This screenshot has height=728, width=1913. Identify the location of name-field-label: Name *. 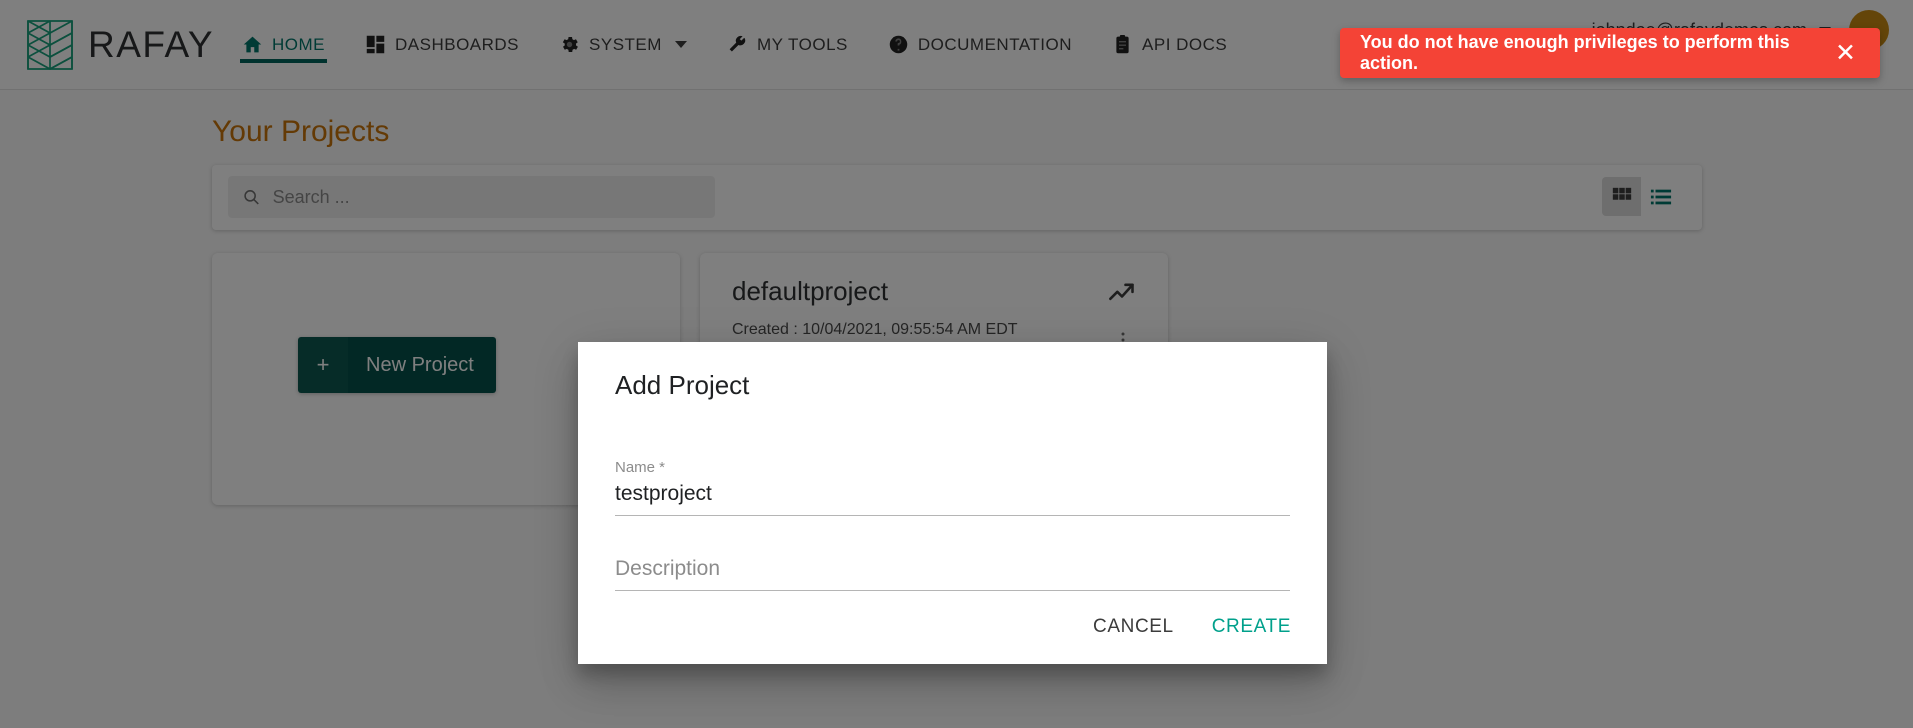
(640, 467).